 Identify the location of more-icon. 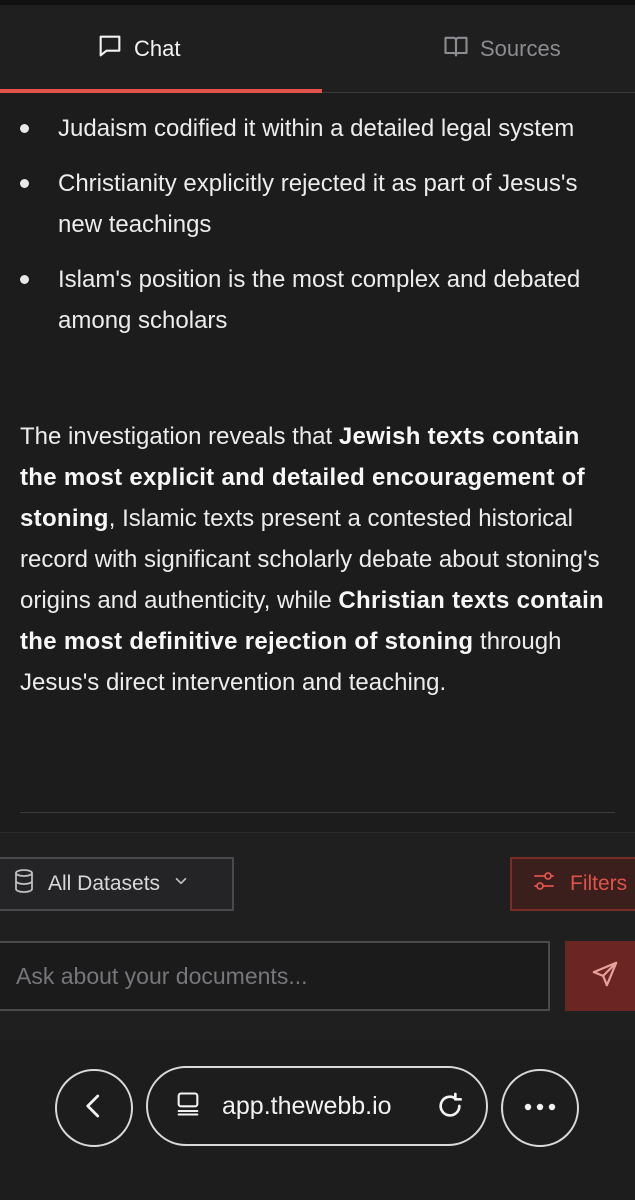
(540, 1108).